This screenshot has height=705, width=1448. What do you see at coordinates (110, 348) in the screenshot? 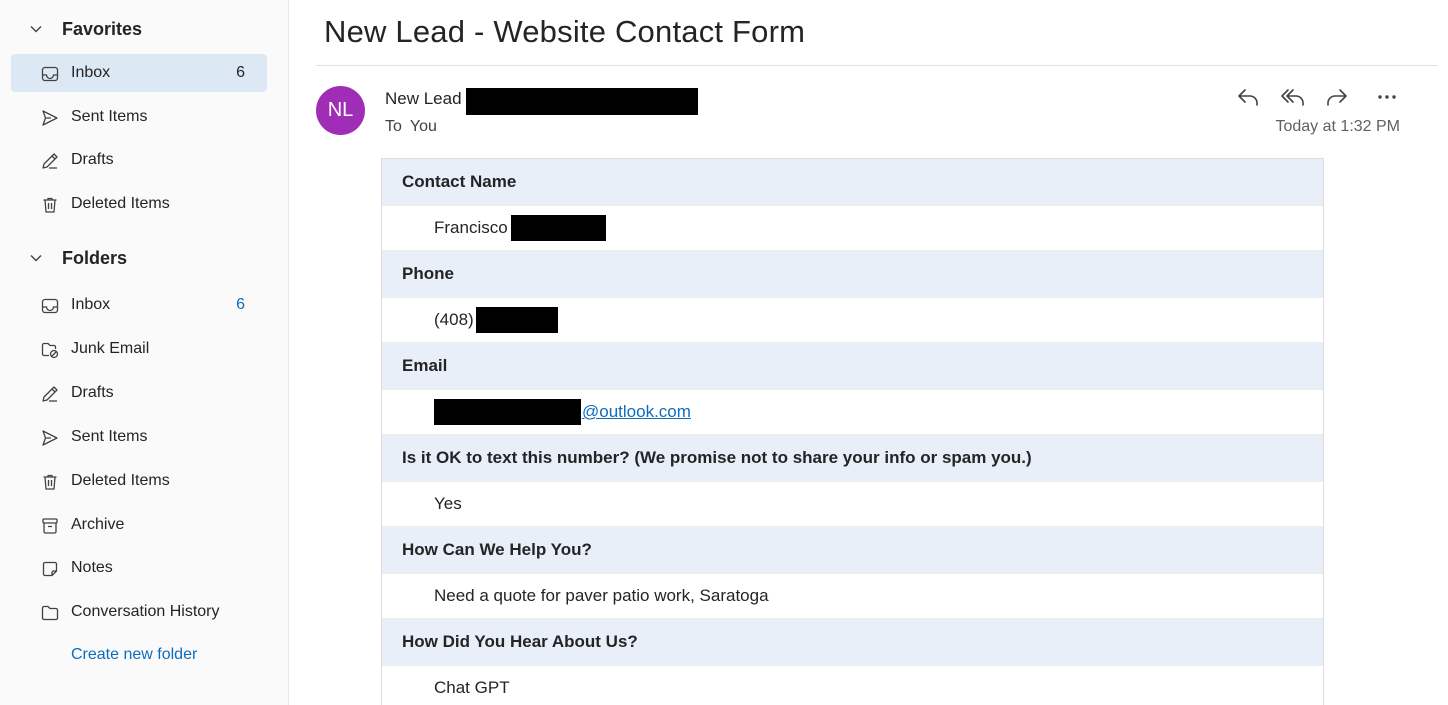
I see `nav-label: Junk Email` at bounding box center [110, 348].